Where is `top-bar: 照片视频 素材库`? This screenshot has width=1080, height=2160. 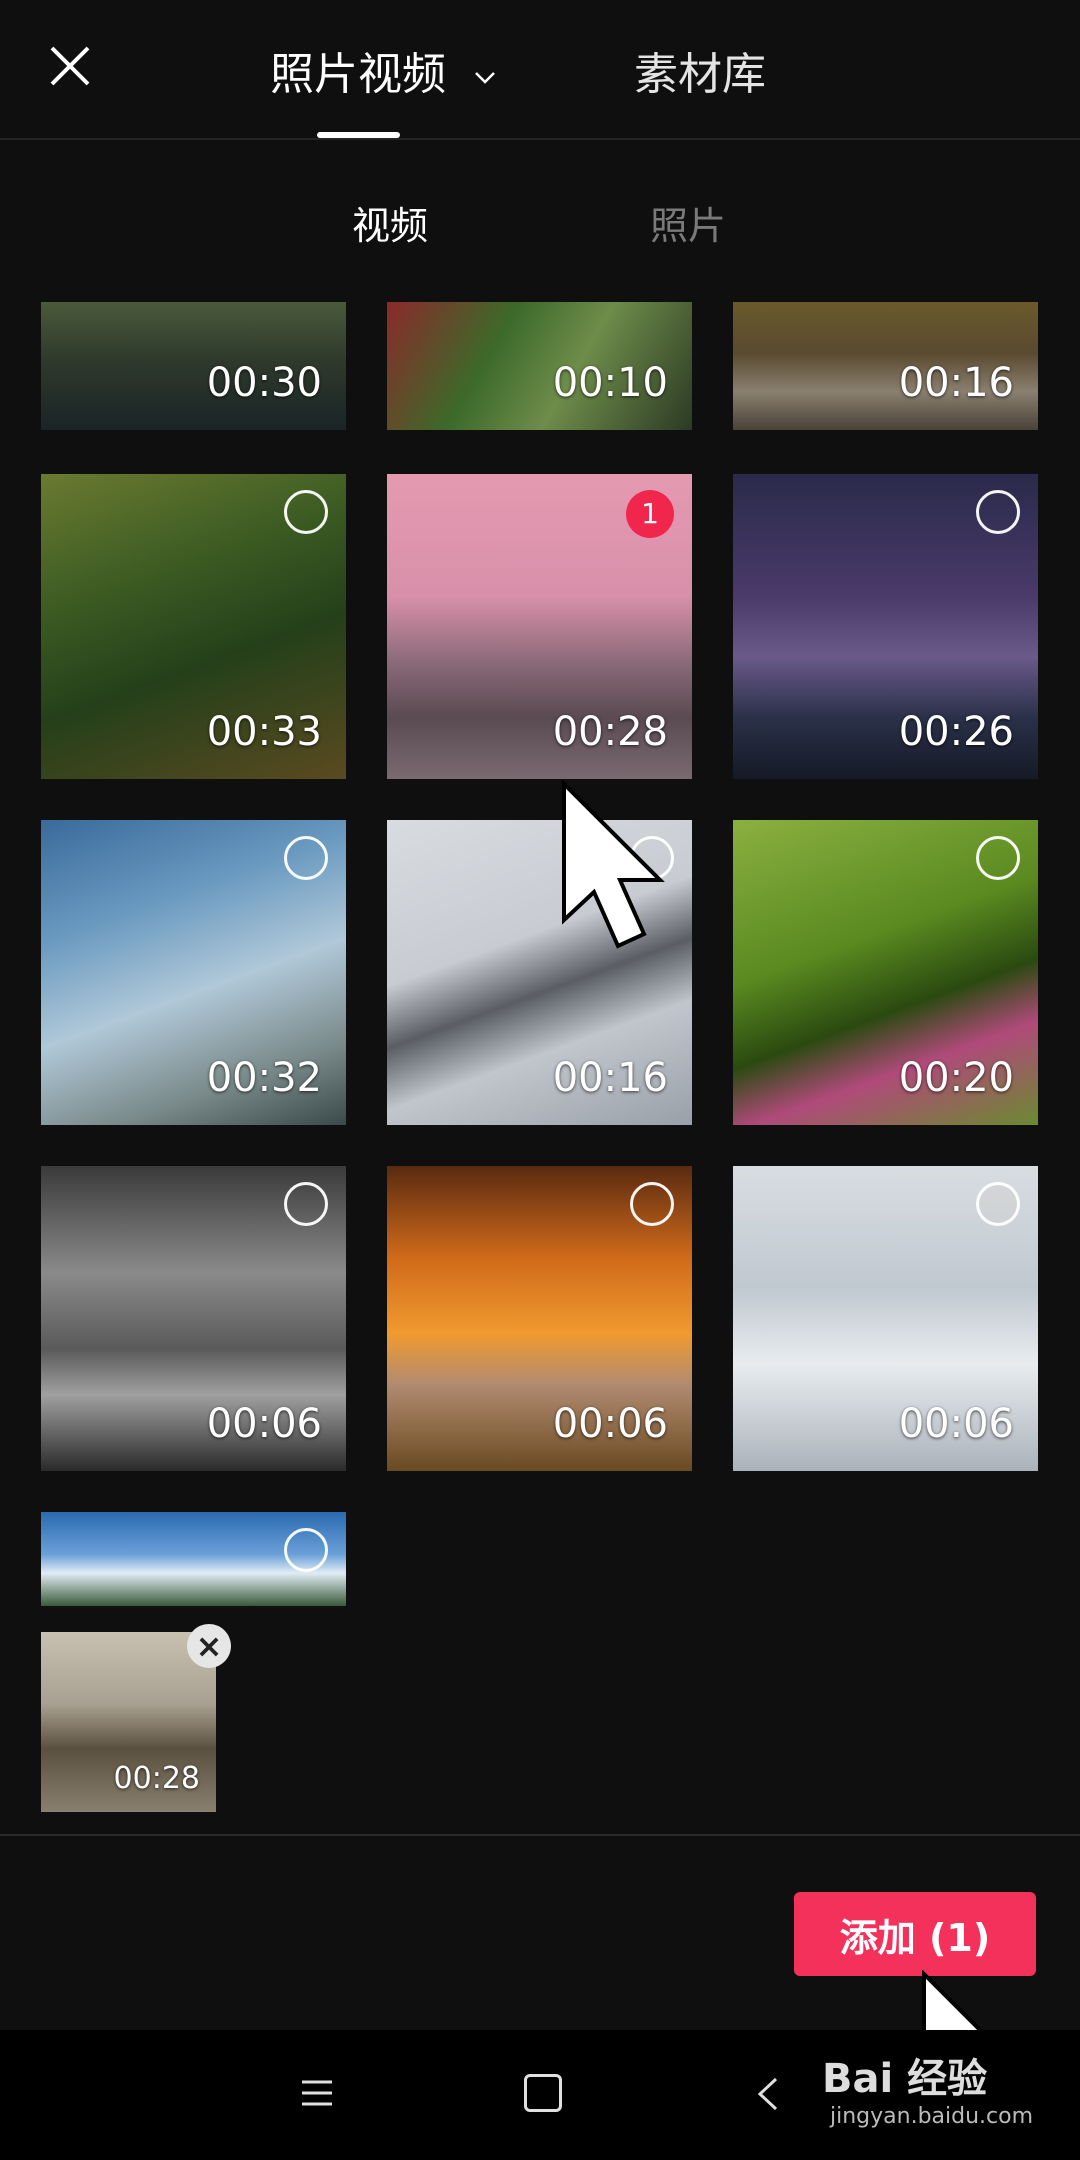 top-bar: 照片视频 素材库 is located at coordinates (540, 70).